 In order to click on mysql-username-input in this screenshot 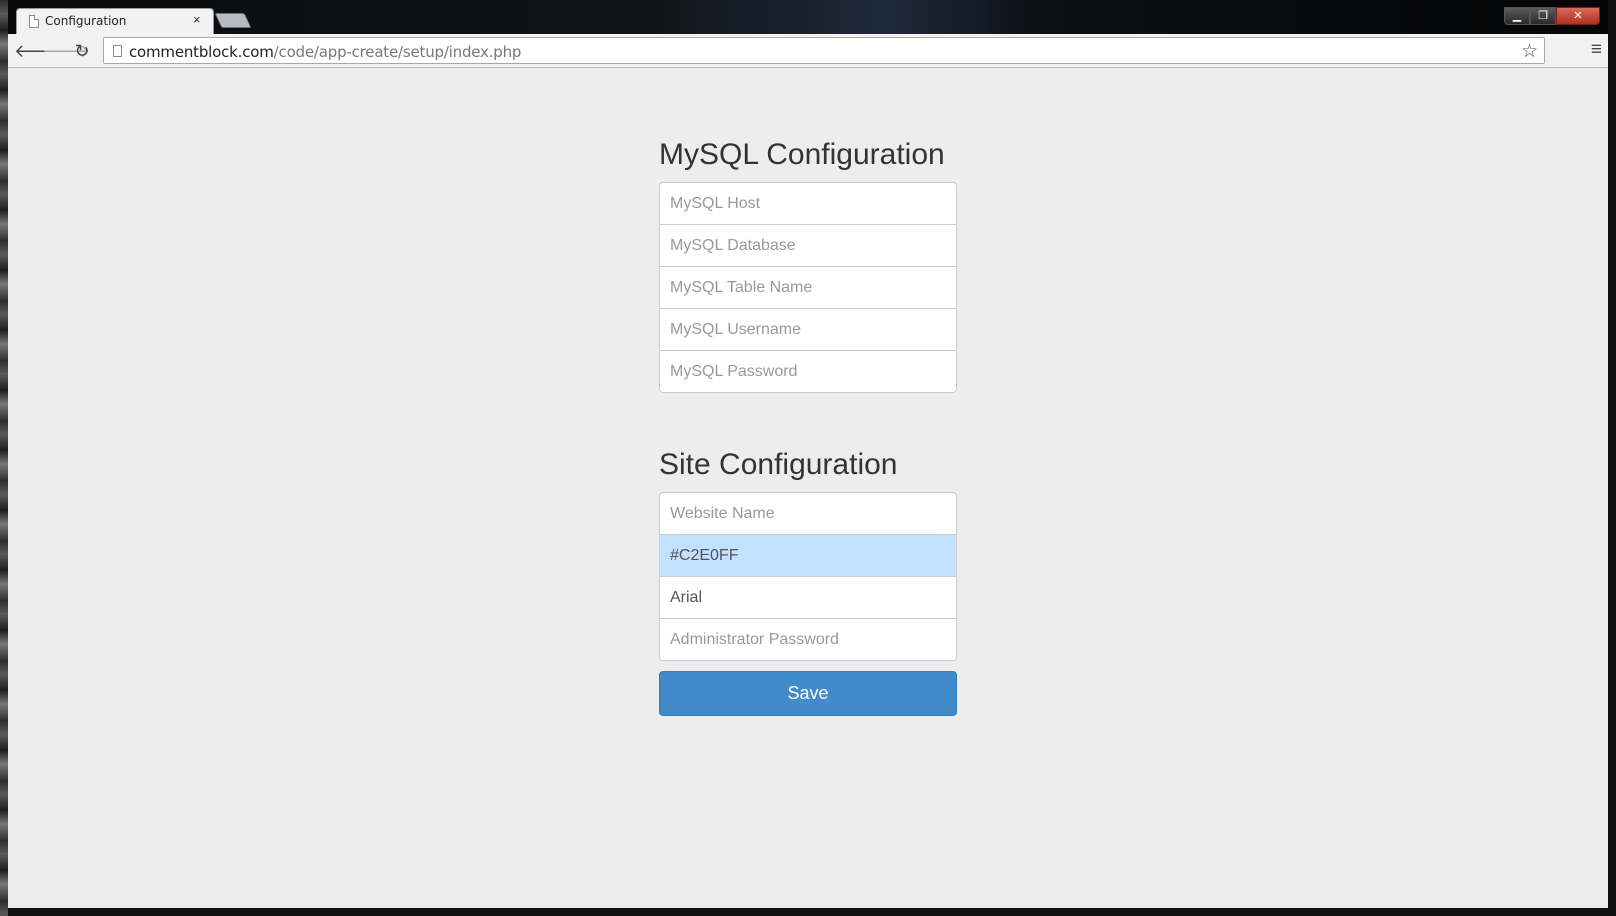, I will do `click(808, 329)`.